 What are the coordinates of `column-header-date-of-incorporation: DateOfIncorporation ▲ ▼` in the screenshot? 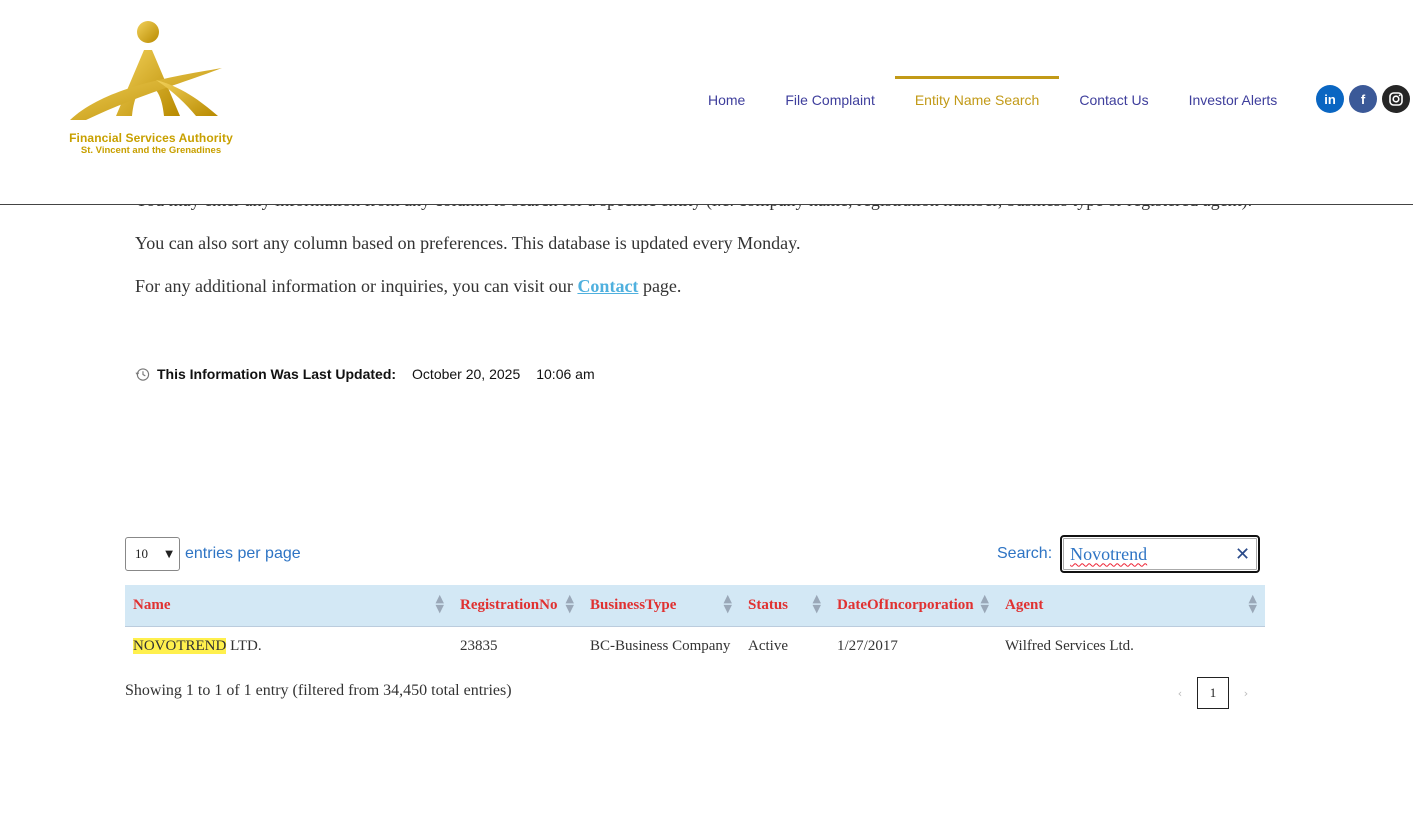 It's located at (913, 606).